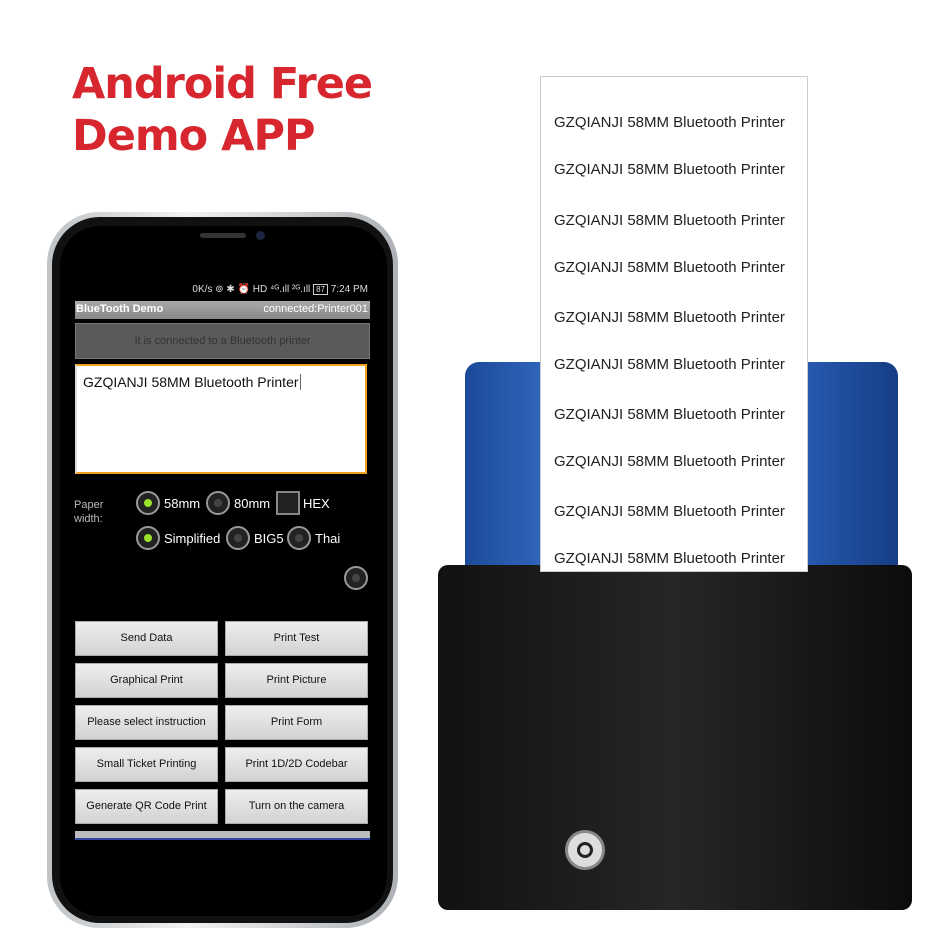  What do you see at coordinates (252, 503) in the screenshot?
I see `label-80mm: 80mm` at bounding box center [252, 503].